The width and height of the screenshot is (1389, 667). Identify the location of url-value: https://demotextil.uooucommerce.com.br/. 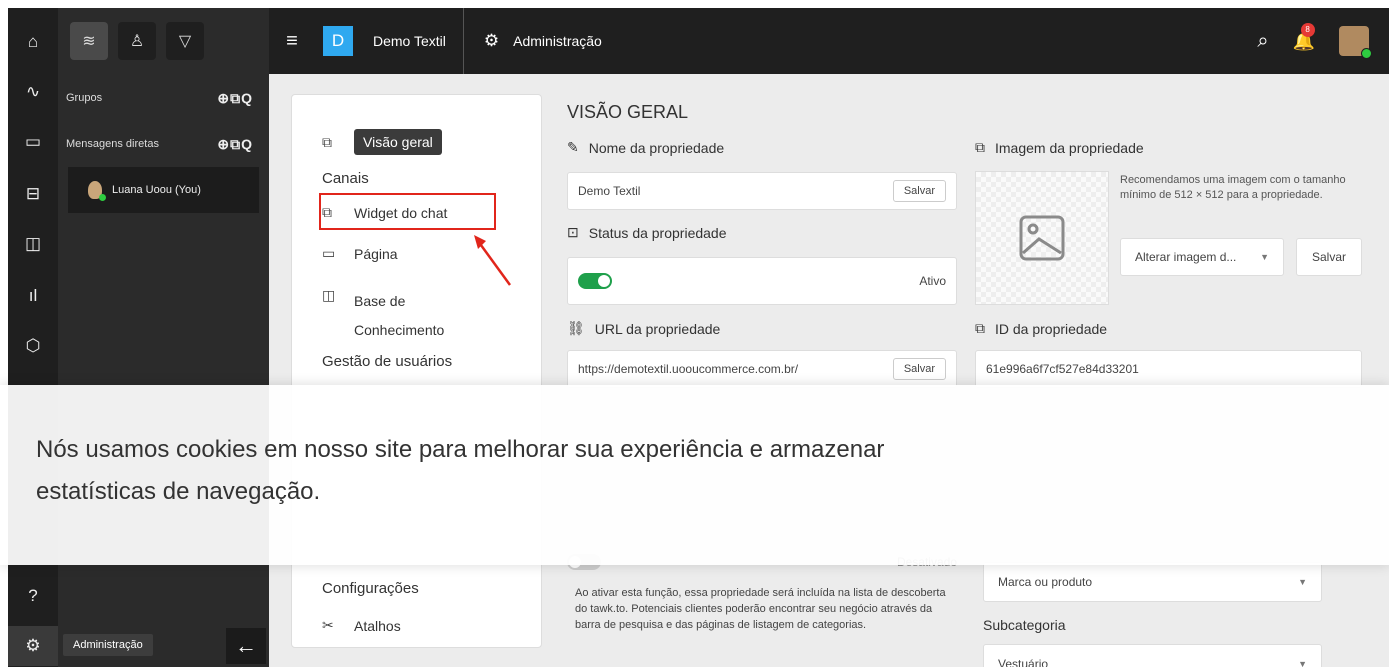
(688, 369).